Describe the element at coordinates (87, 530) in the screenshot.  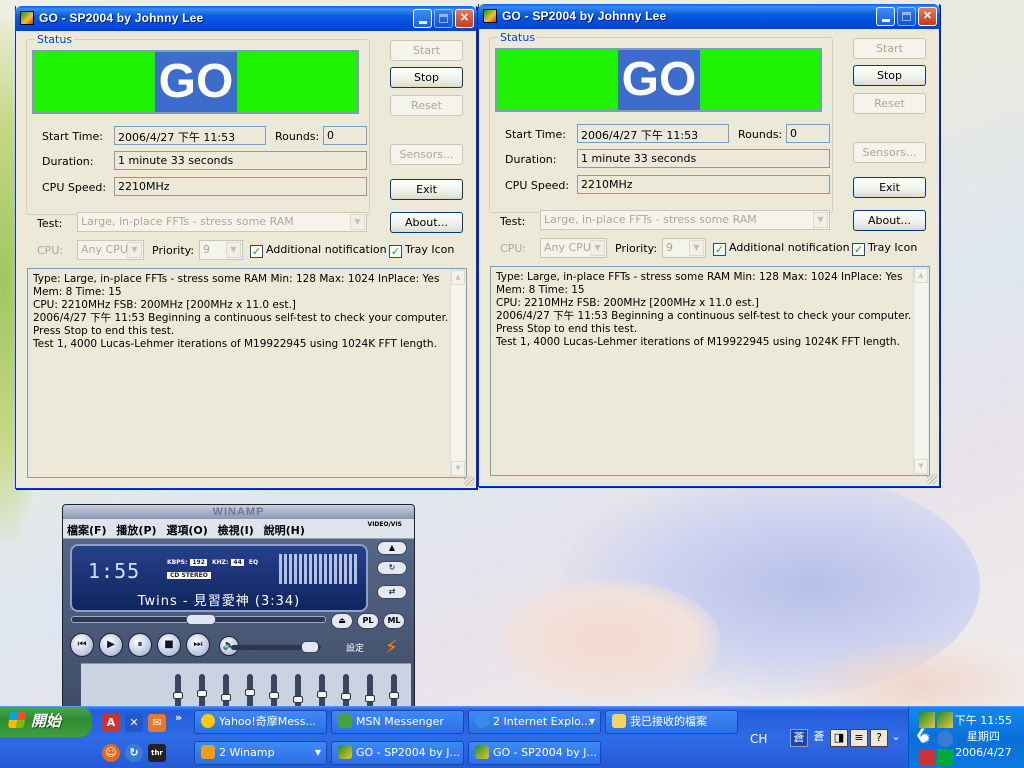
I see `menu-file: 檔案(F)` at that location.